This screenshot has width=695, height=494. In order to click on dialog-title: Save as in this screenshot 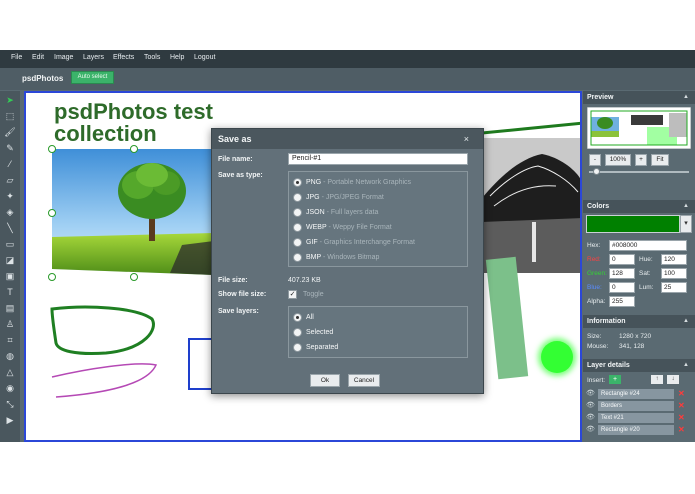, I will do `click(347, 139)`.